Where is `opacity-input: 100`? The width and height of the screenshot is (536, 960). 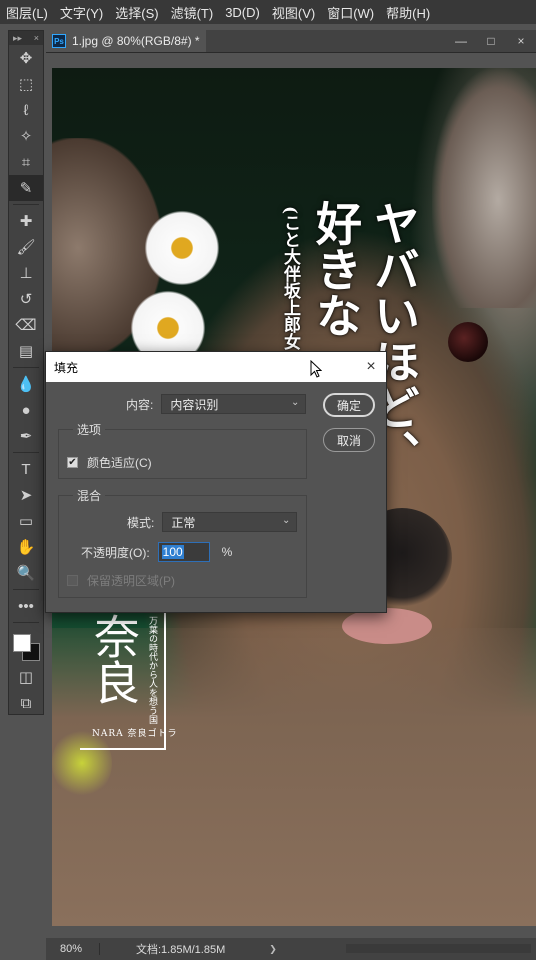
opacity-input: 100 is located at coordinates (183, 552).